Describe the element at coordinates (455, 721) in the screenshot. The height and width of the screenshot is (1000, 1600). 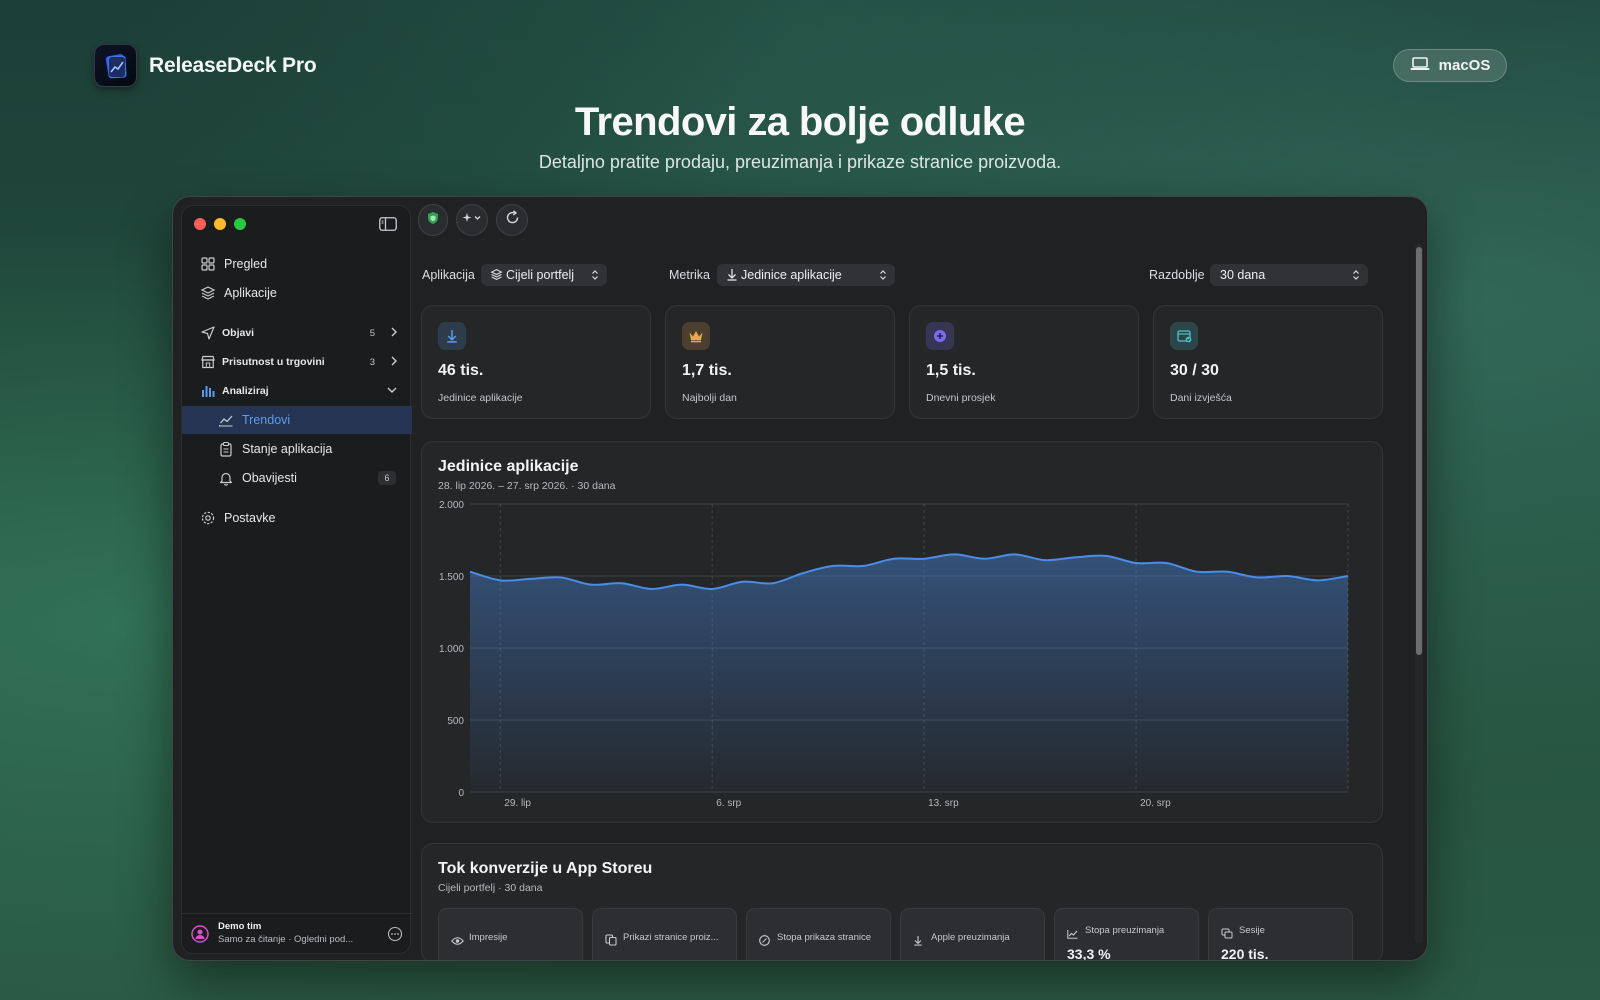
I see `chart-y-tick-label: 500` at that location.